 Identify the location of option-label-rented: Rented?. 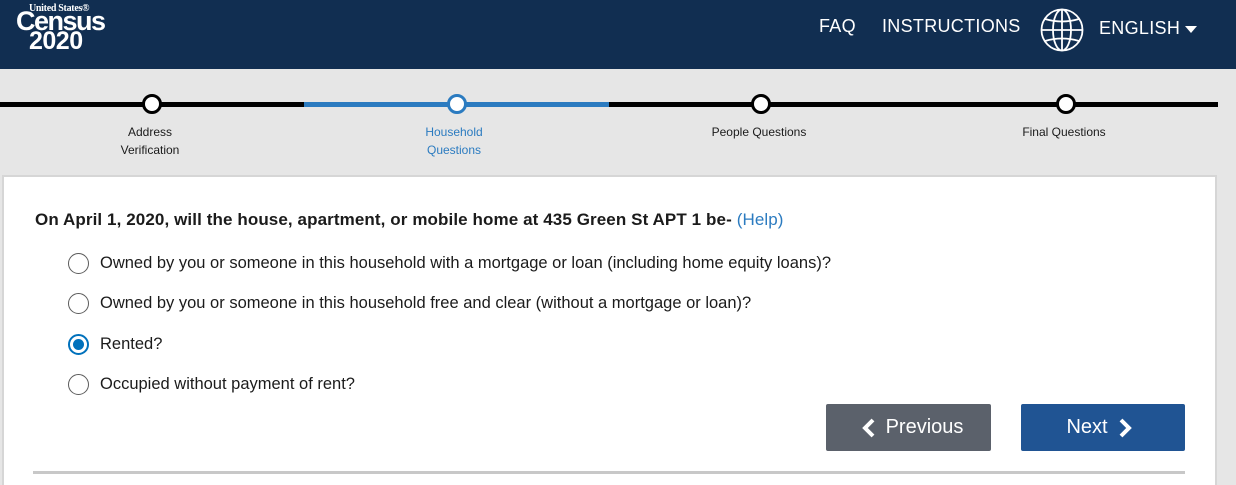
(131, 344).